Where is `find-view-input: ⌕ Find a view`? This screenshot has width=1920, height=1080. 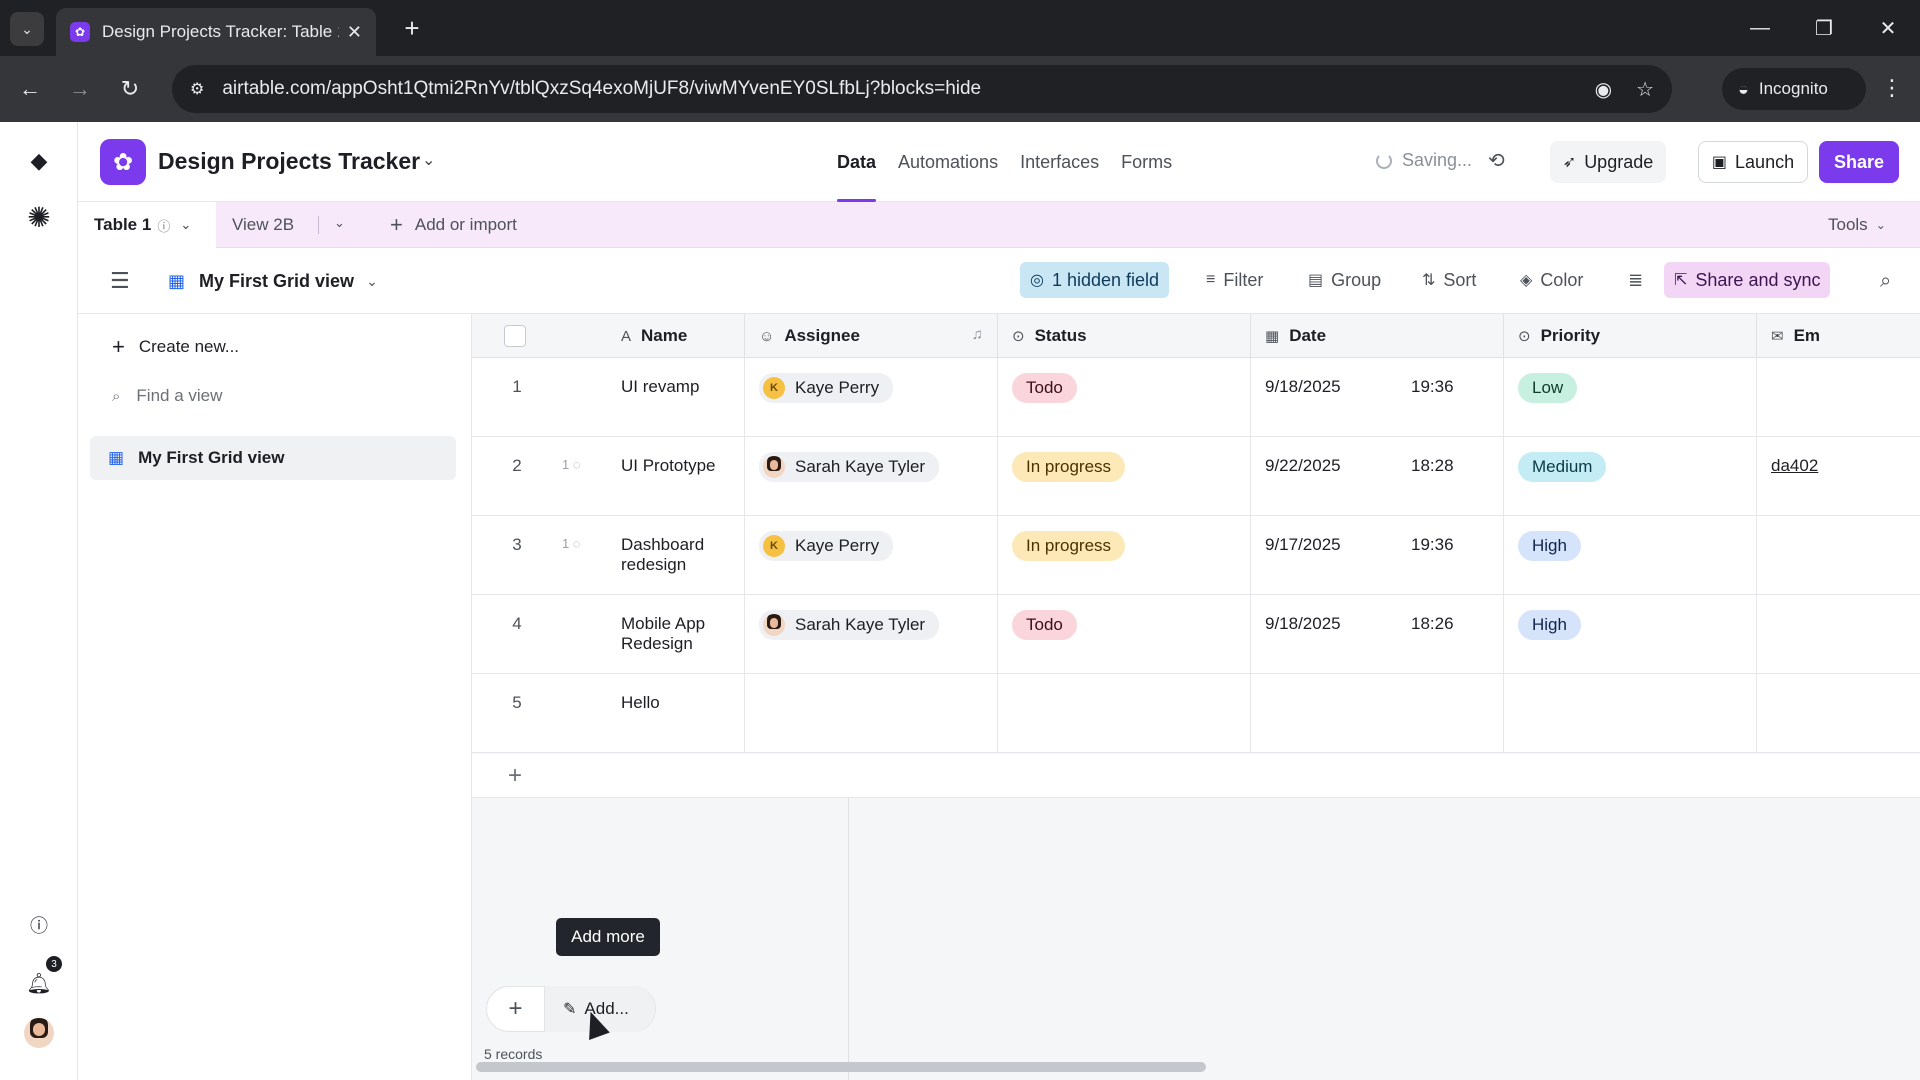
find-view-input: ⌕ Find a view is located at coordinates (167, 396).